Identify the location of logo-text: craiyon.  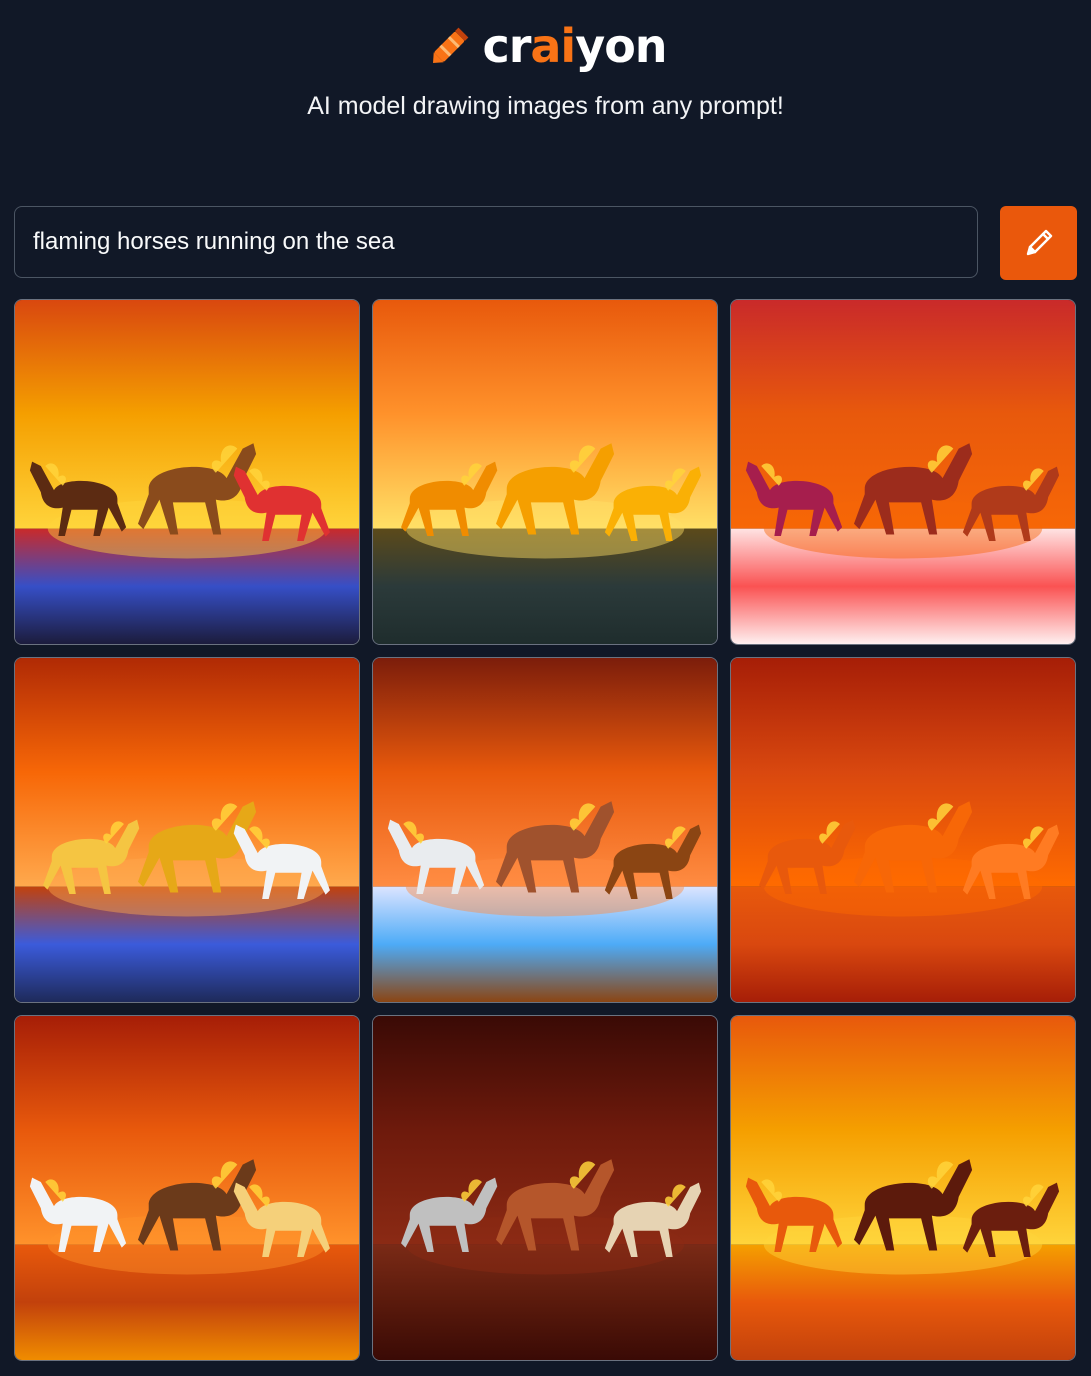
(574, 46).